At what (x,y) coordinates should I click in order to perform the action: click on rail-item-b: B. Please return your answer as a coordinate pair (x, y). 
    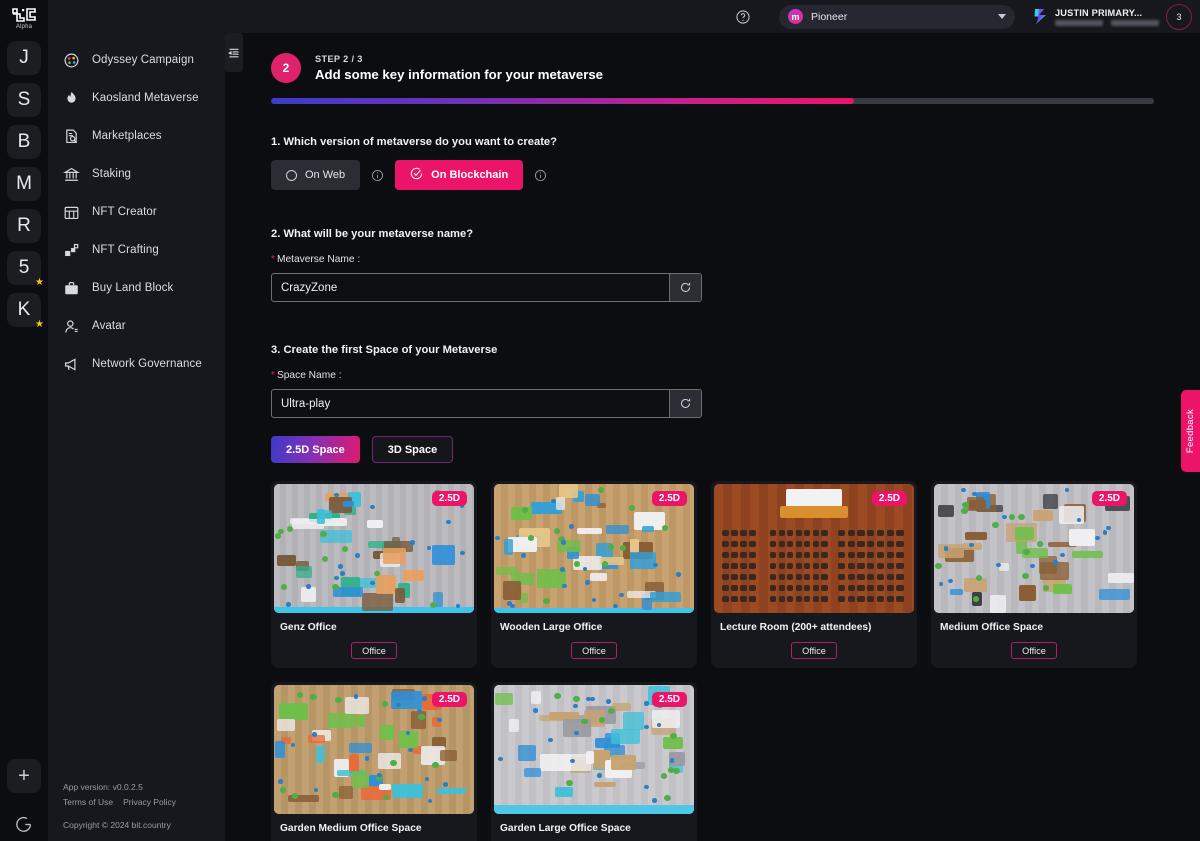
    Looking at the image, I should click on (24, 142).